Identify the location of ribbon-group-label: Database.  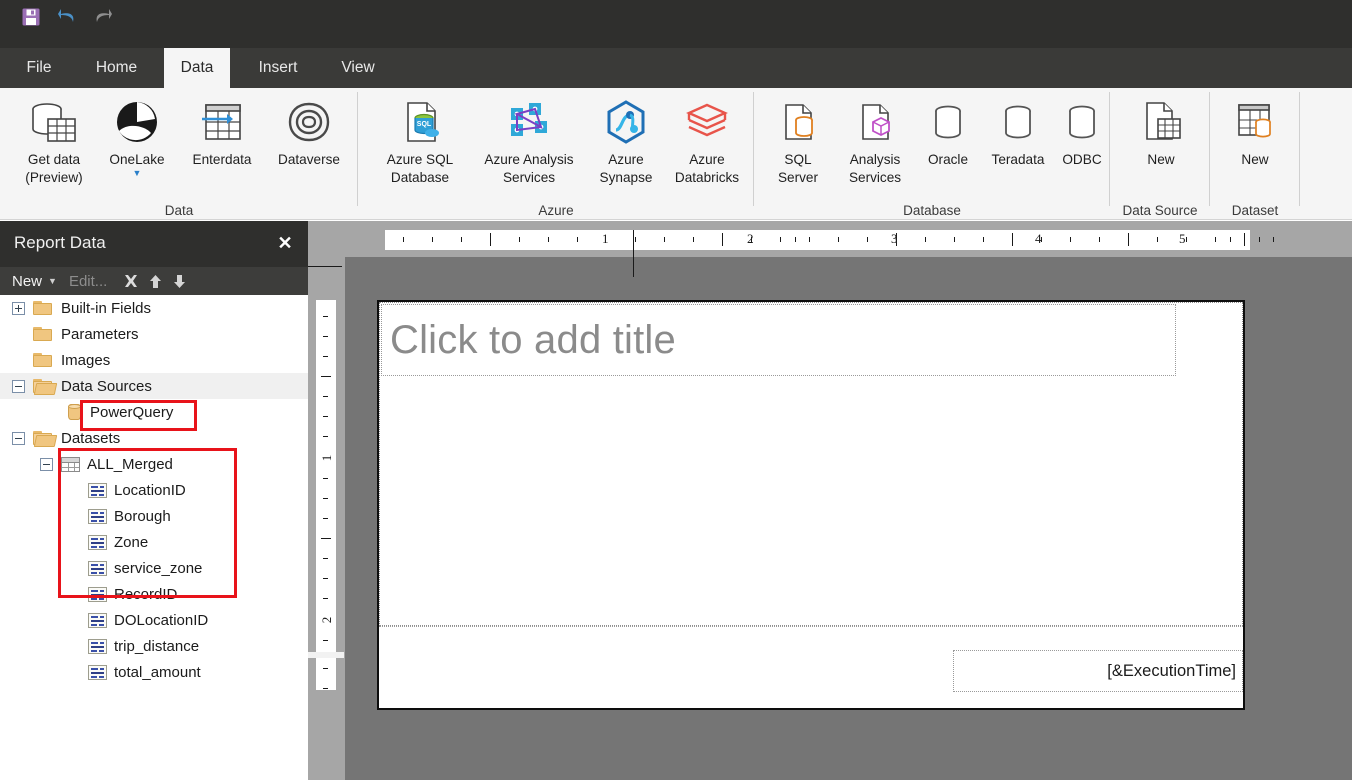
(932, 210).